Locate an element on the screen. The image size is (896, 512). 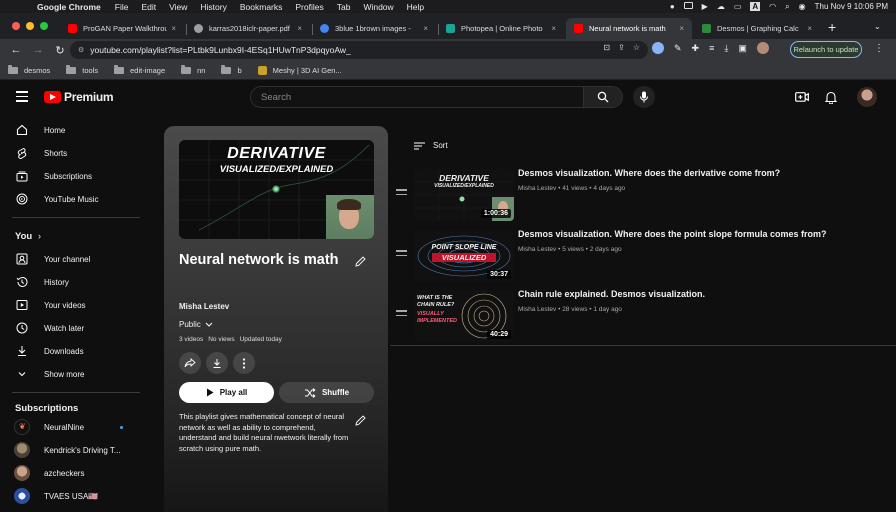
more-actions-button is located at coordinates (244, 363).